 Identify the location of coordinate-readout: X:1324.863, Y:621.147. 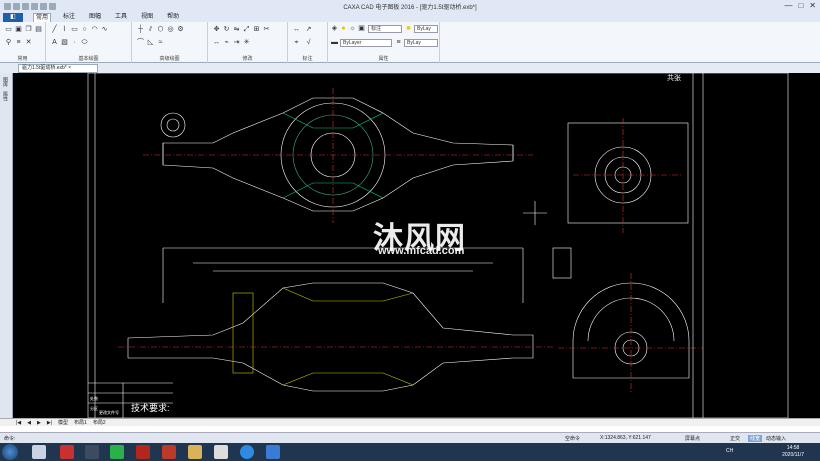
(625, 438).